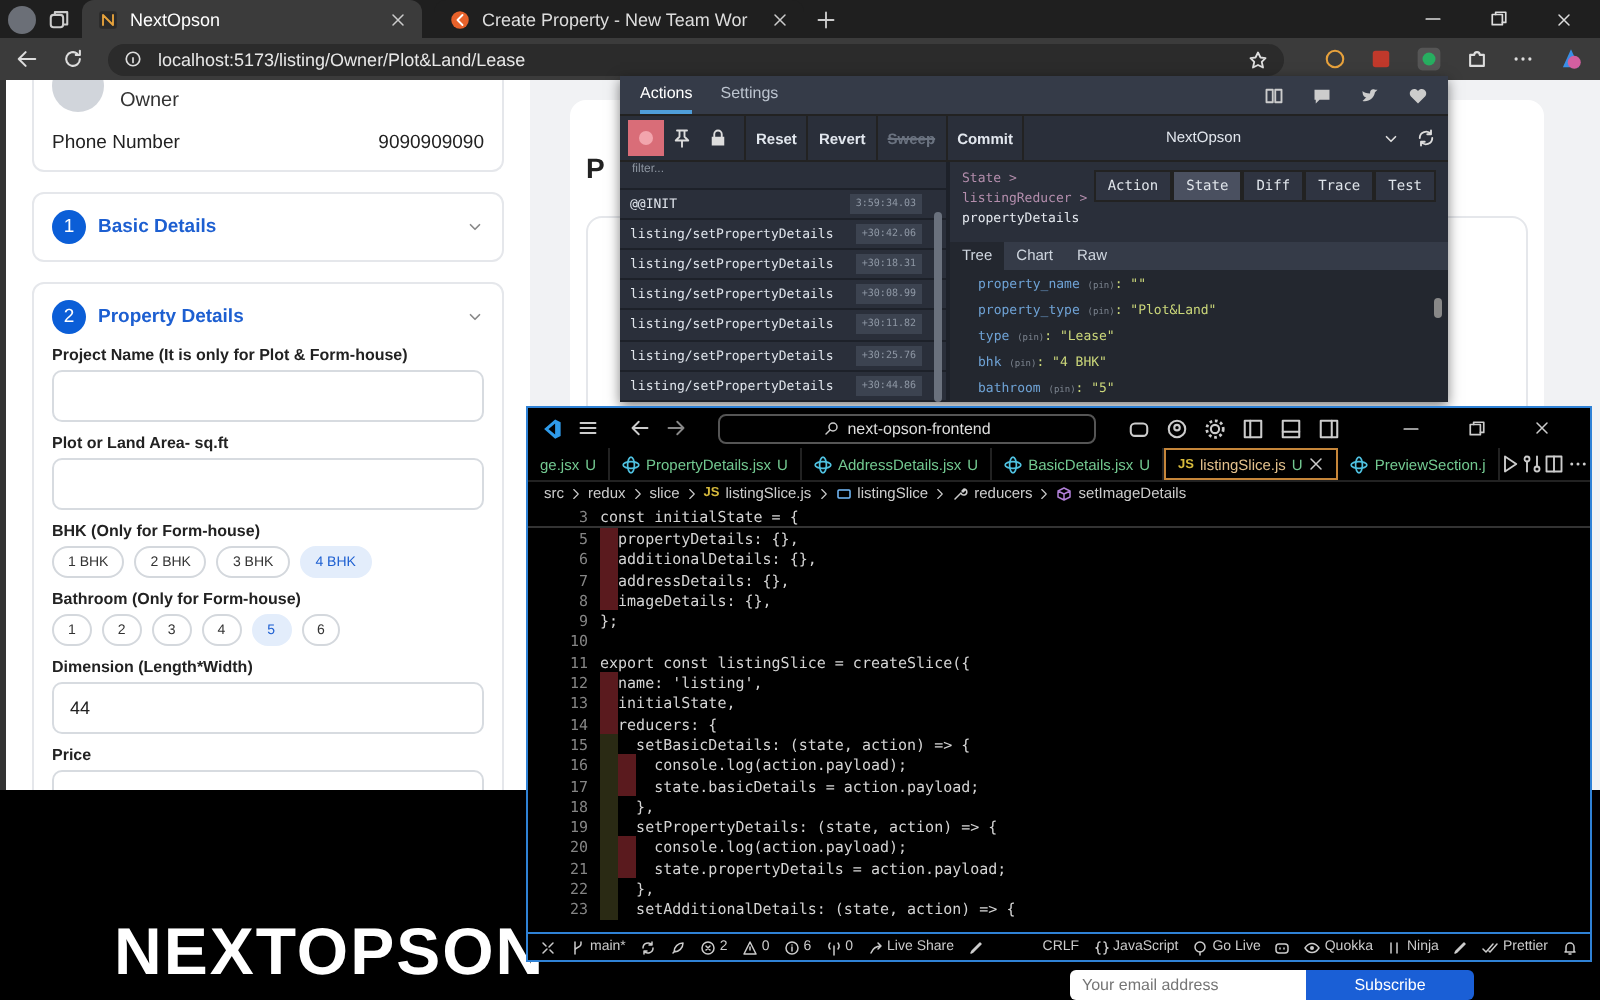  Describe the element at coordinates (1177, 428) in the screenshot. I see `account-icon` at that location.